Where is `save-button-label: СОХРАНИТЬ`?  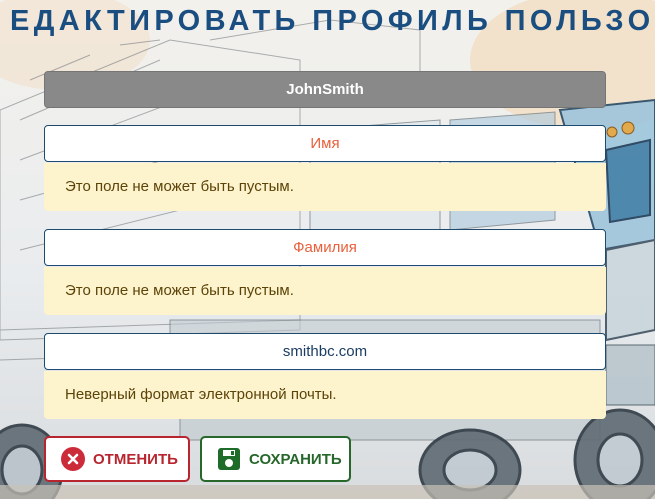 save-button-label: СОХРАНИТЬ is located at coordinates (295, 459).